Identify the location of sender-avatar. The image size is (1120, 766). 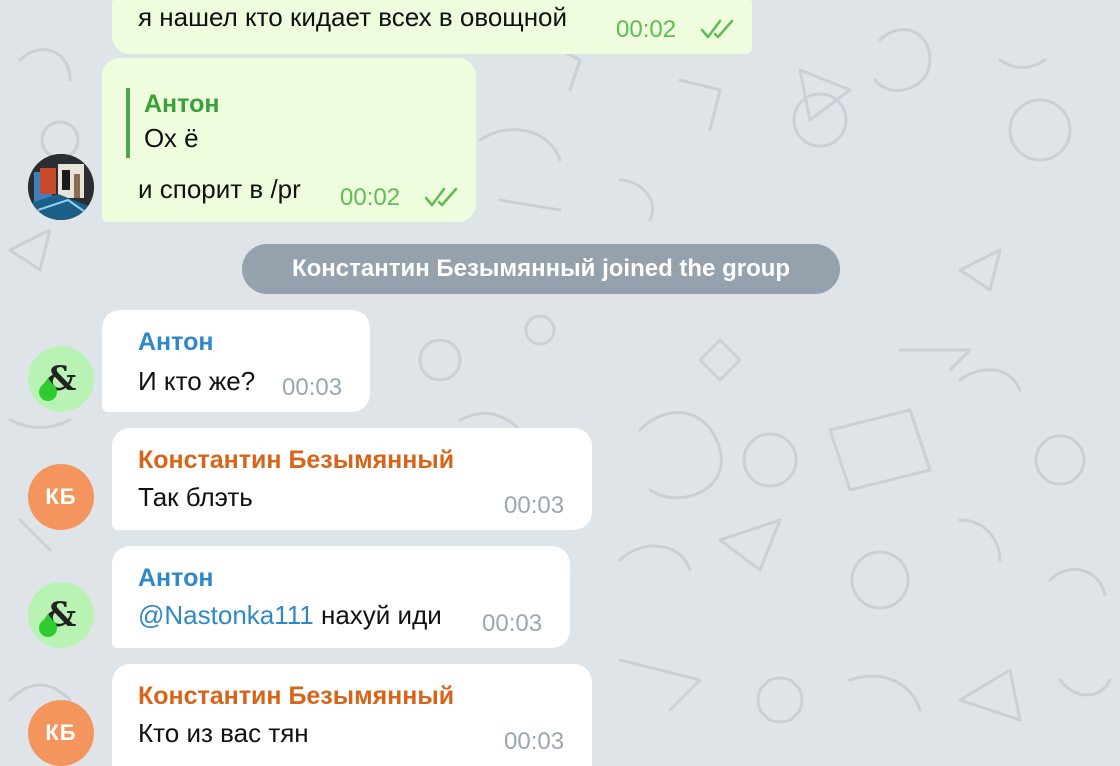
(61, 187).